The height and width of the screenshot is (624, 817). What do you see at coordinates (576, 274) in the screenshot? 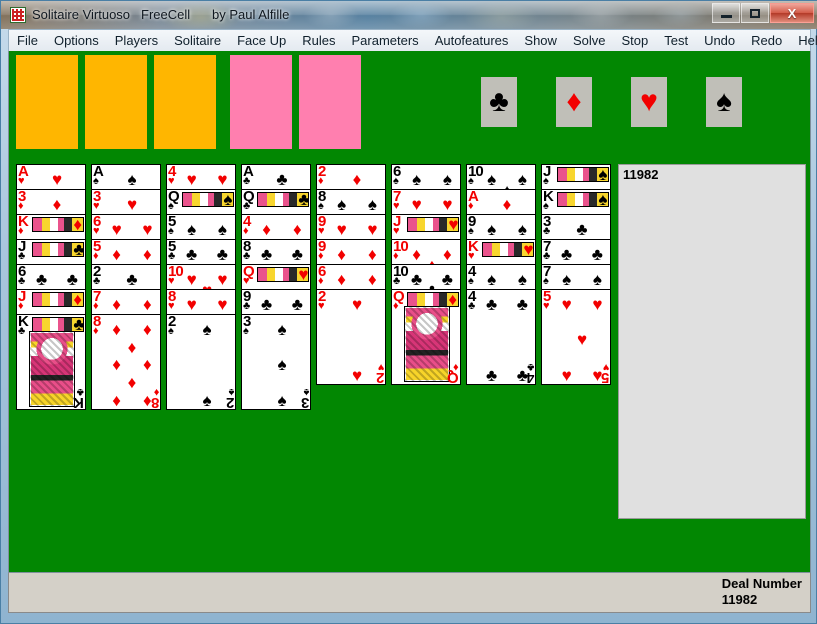
I see `tableau-column-8: J ♠ ♠ K ♠ ♠ 3 ♣ ♣ 7 ♣ ♣ ♣ 7 ♠ ♠ ♠ 5 ♥ ♥ ♥ ♥ ♥ ♥ 5 ♥` at bounding box center [576, 274].